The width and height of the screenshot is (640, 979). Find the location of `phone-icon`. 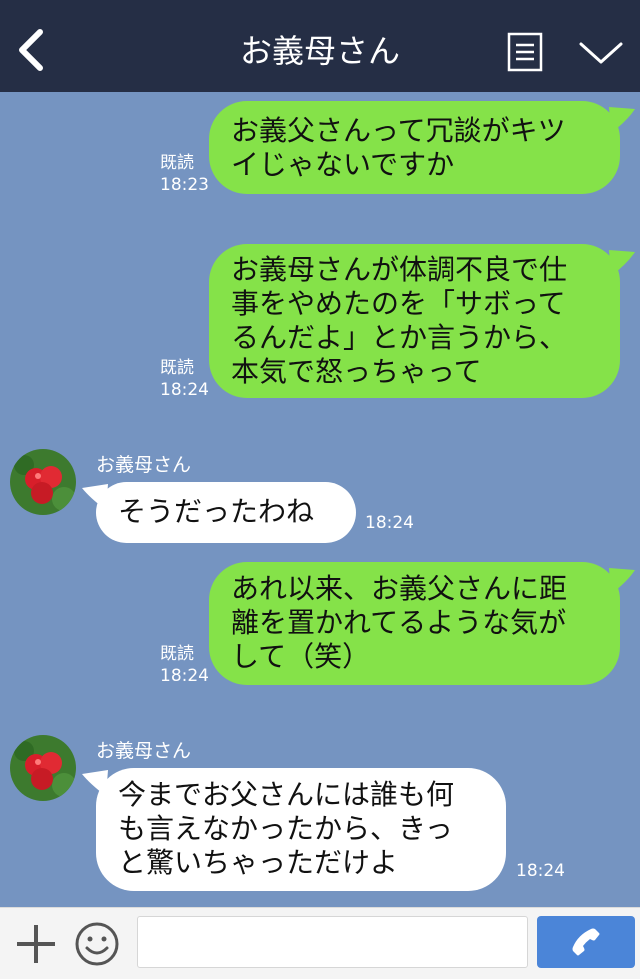

phone-icon is located at coordinates (586, 942).